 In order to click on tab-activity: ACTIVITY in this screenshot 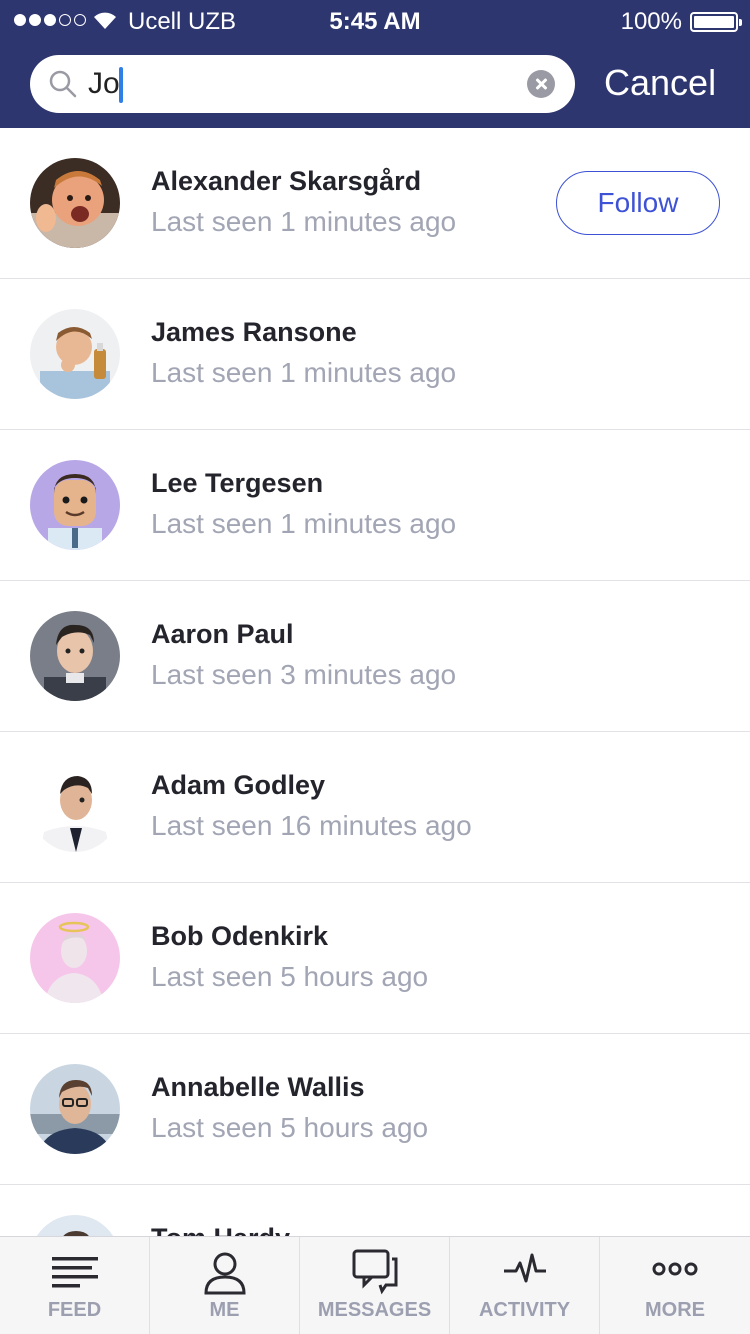, I will do `click(525, 1285)`.